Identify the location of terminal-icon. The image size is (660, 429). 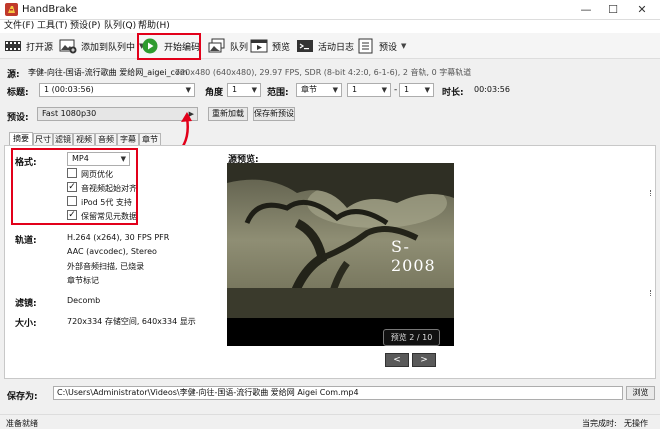
(305, 46).